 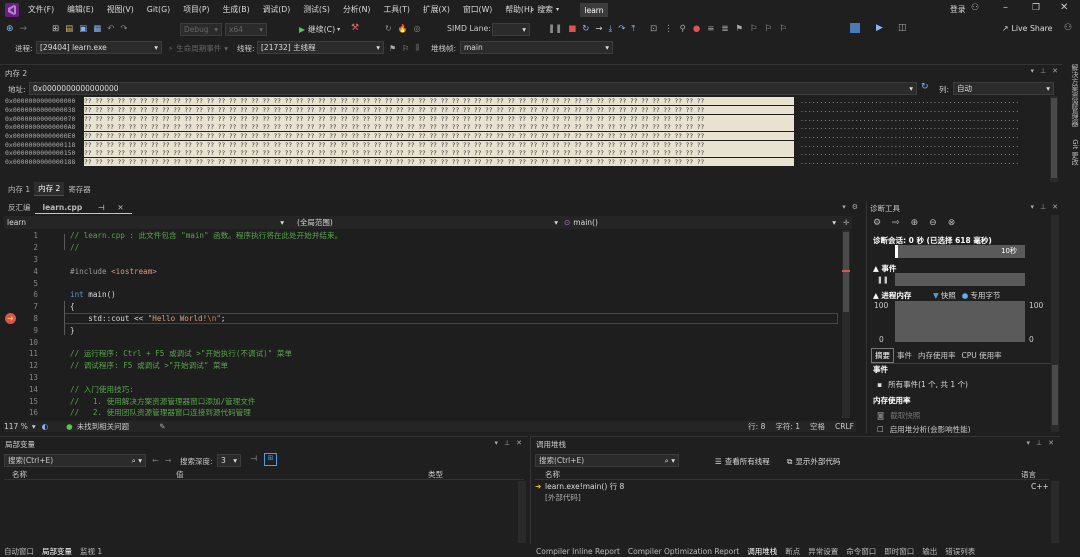 I want to click on menu-project: 项目(P), so click(x=196, y=9).